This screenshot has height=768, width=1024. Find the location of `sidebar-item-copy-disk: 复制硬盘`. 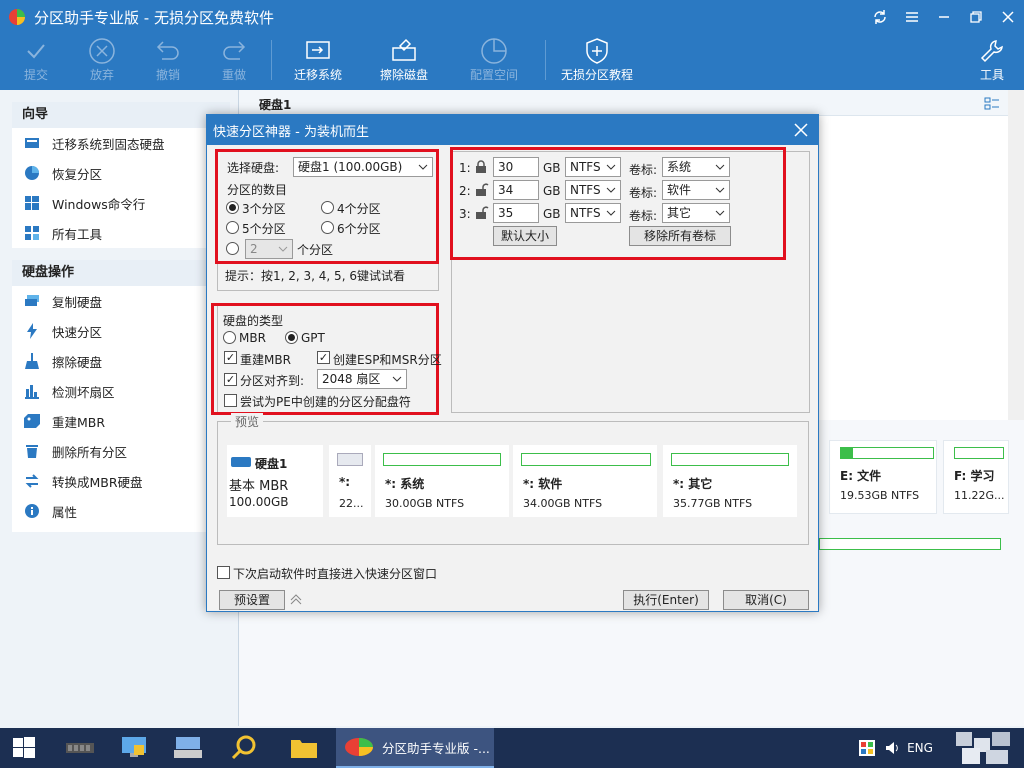

sidebar-item-copy-disk: 复制硬盘 is located at coordinates (121, 301).